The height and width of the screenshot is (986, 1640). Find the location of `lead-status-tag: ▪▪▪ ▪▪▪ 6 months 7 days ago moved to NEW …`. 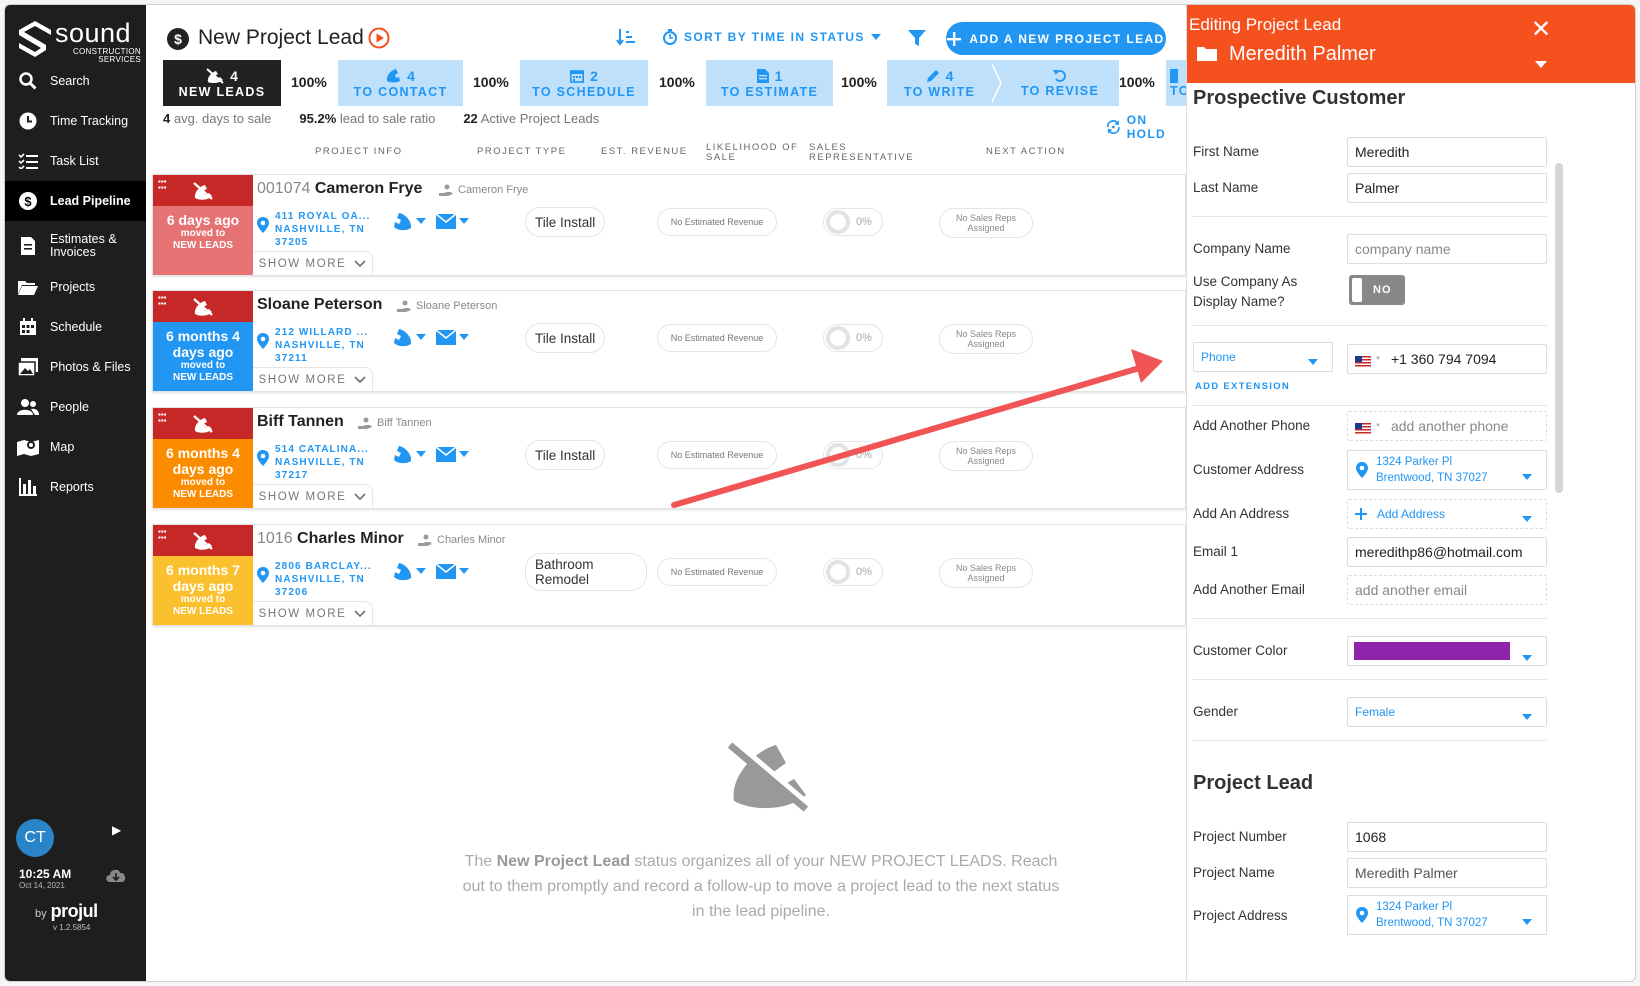

lead-status-tag: ▪▪▪ ▪▪▪ 6 months 7 days ago moved to NEW … is located at coordinates (203, 575).